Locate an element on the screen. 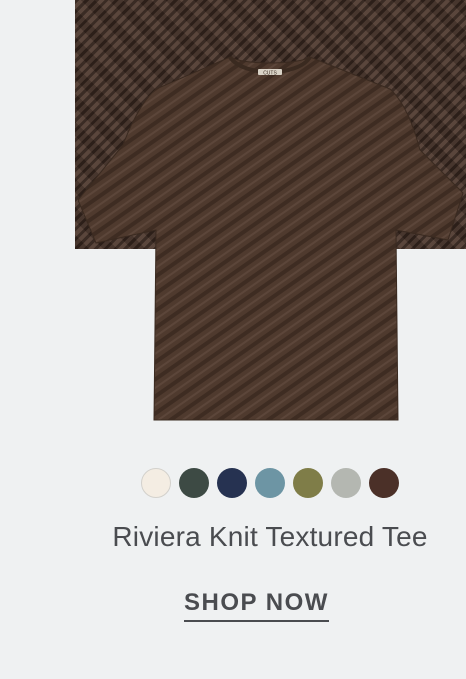 The image size is (466, 679). swatch-light-gray is located at coordinates (346, 483).